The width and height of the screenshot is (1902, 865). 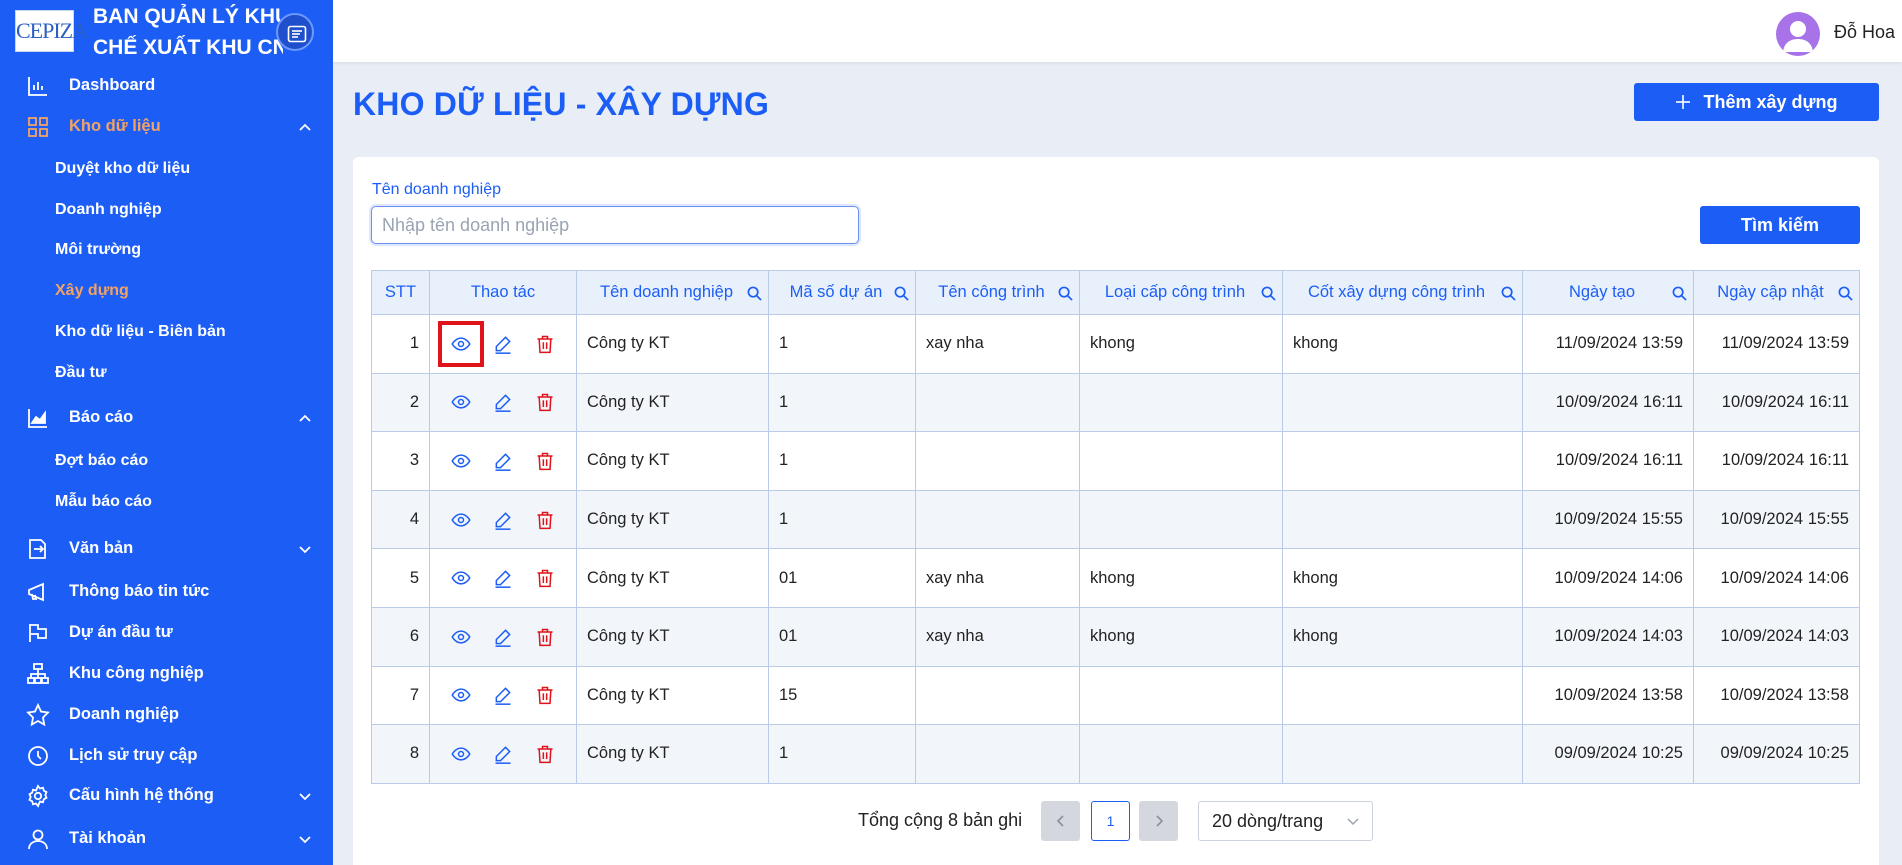 What do you see at coordinates (122, 169) in the screenshot?
I see `sidebar-subitem-review-data: Duyệt kho dữ liệu` at bounding box center [122, 169].